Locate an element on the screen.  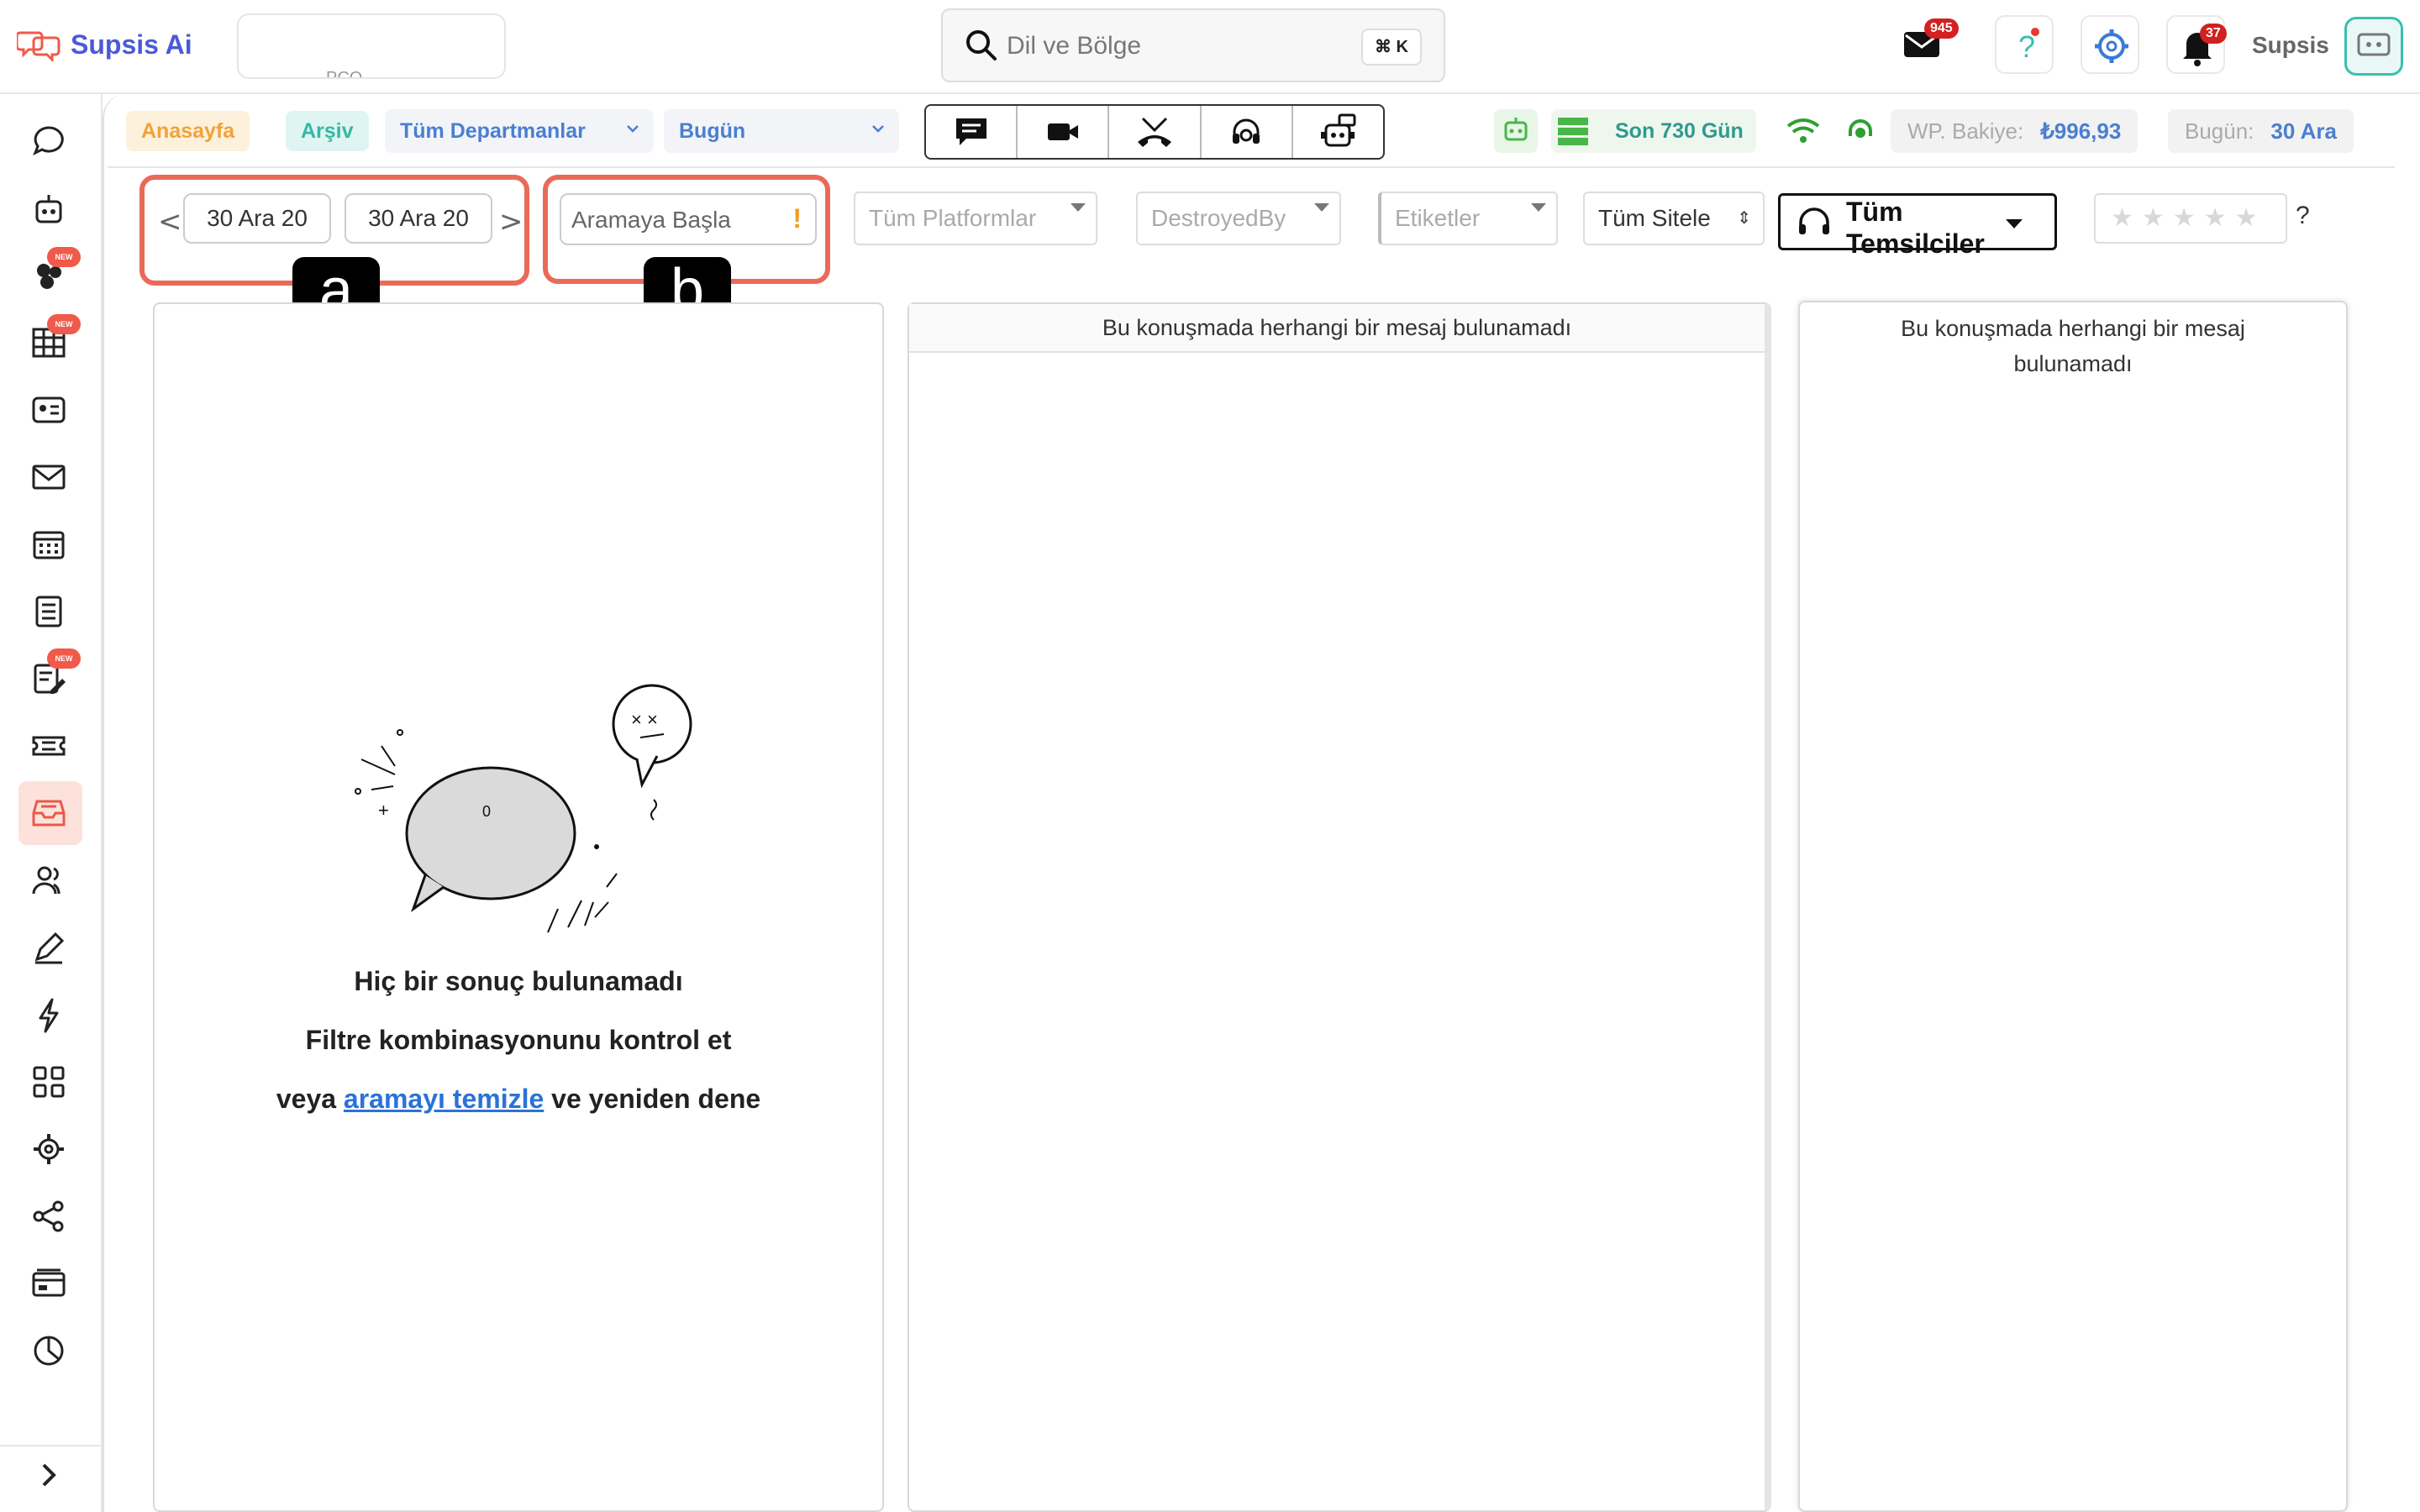
today-display: Bugün: 30 Ara is located at coordinates (2261, 131).